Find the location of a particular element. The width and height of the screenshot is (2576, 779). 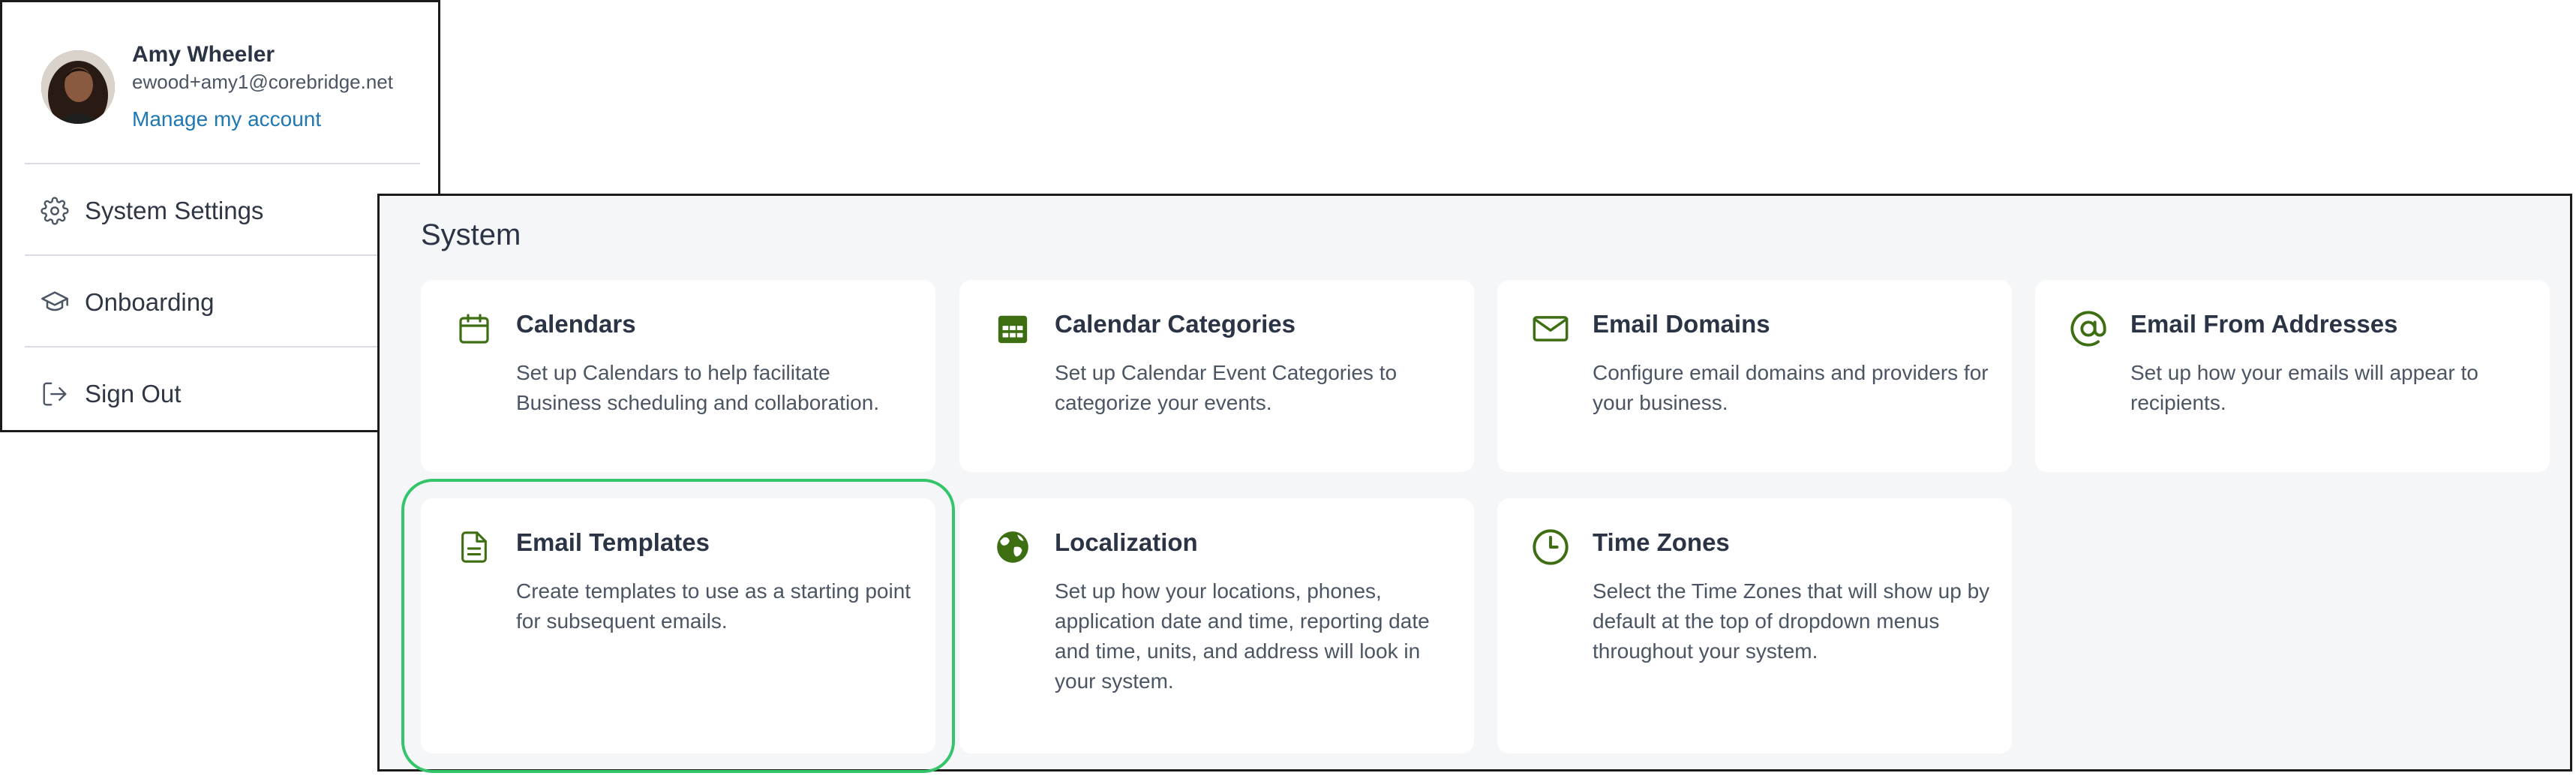

calendar-icon is located at coordinates (474, 328).